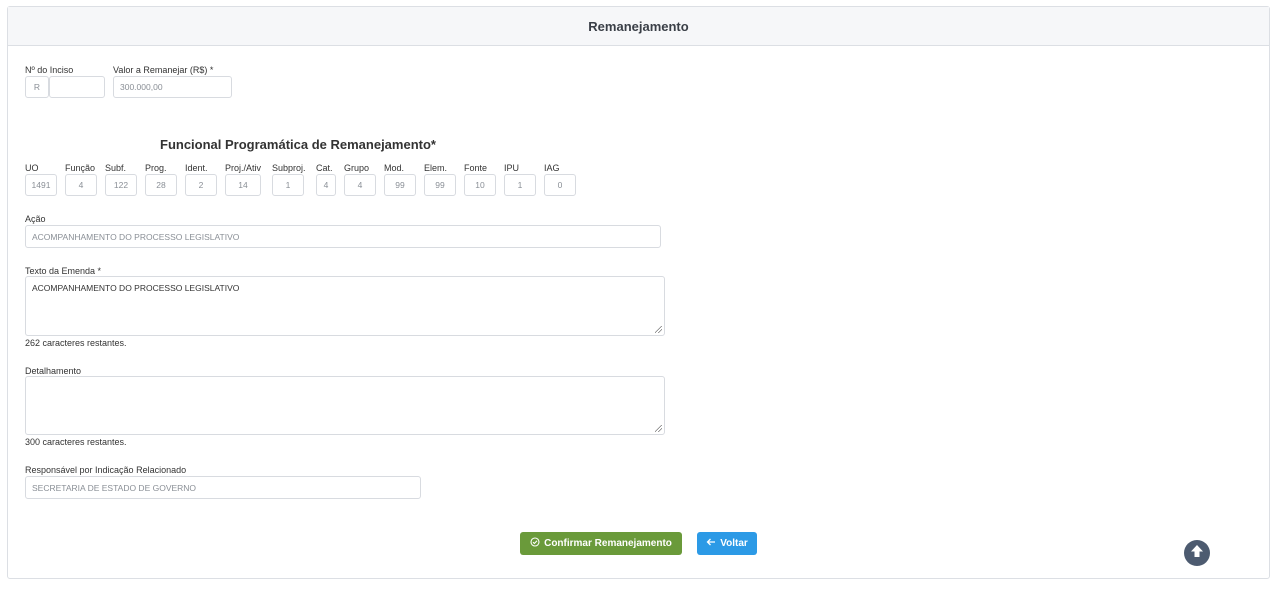 Image resolution: width=1279 pixels, height=589 pixels. What do you see at coordinates (608, 543) in the screenshot?
I see `confirm-button-label: Confirmar Remanejamento` at bounding box center [608, 543].